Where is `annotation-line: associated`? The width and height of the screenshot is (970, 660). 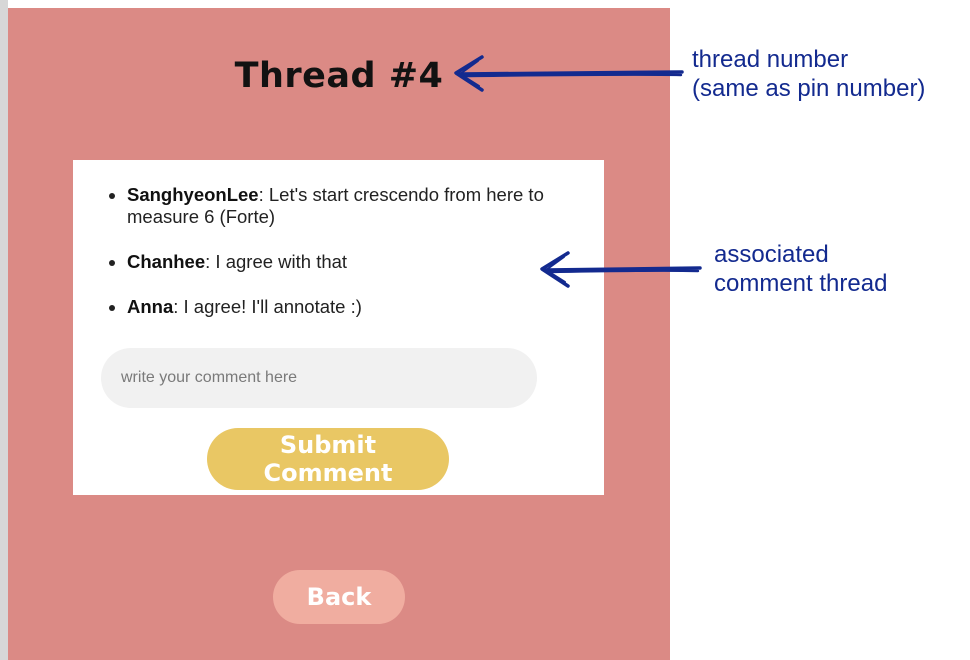 annotation-line: associated is located at coordinates (771, 254).